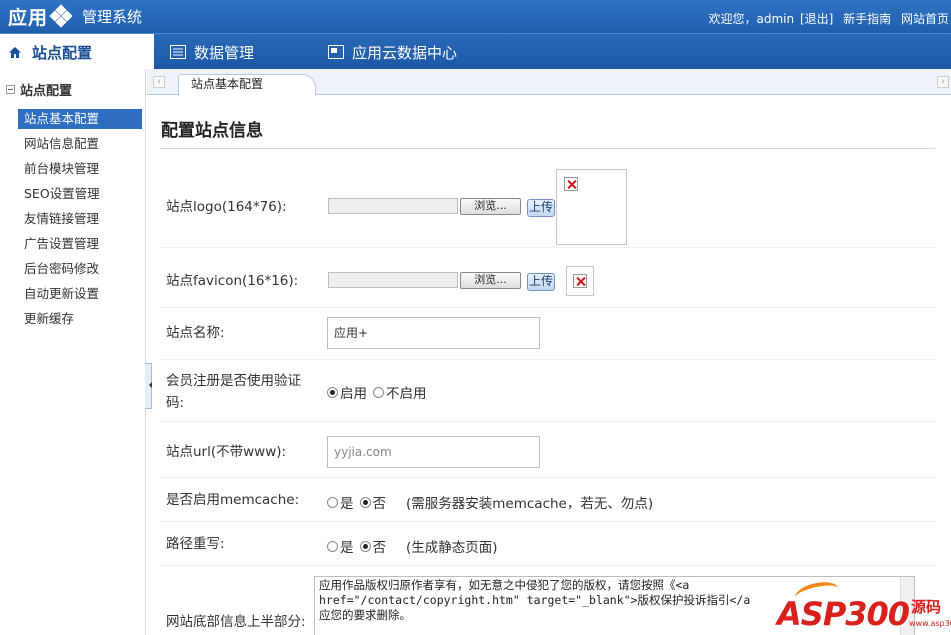 This screenshot has height=635, width=951. I want to click on favicon-upload-button: 上传, so click(541, 282).